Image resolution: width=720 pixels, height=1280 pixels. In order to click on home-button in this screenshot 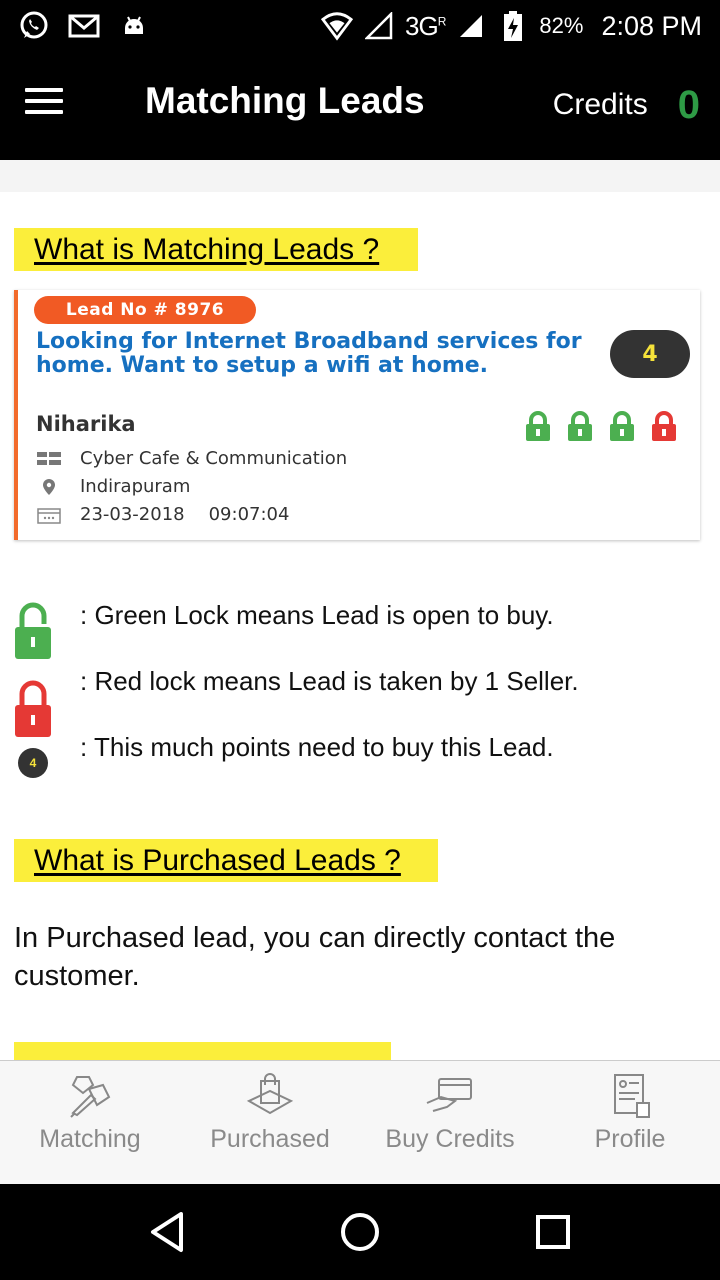, I will do `click(360, 1232)`.